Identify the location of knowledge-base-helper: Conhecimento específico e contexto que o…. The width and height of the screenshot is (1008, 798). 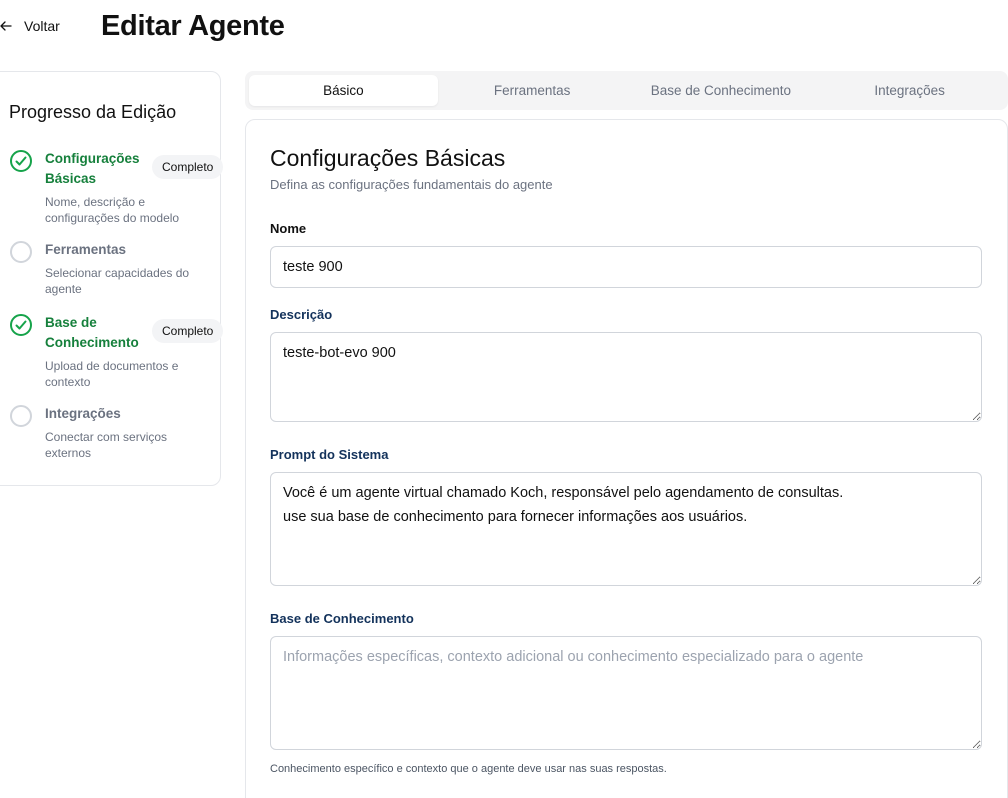
(468, 769).